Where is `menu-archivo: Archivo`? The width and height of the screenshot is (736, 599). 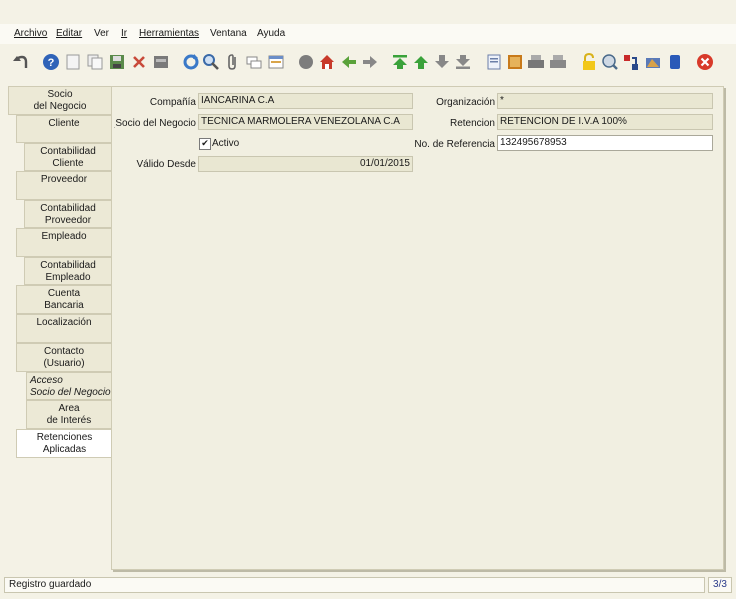
menu-archivo: Archivo is located at coordinates (30, 33).